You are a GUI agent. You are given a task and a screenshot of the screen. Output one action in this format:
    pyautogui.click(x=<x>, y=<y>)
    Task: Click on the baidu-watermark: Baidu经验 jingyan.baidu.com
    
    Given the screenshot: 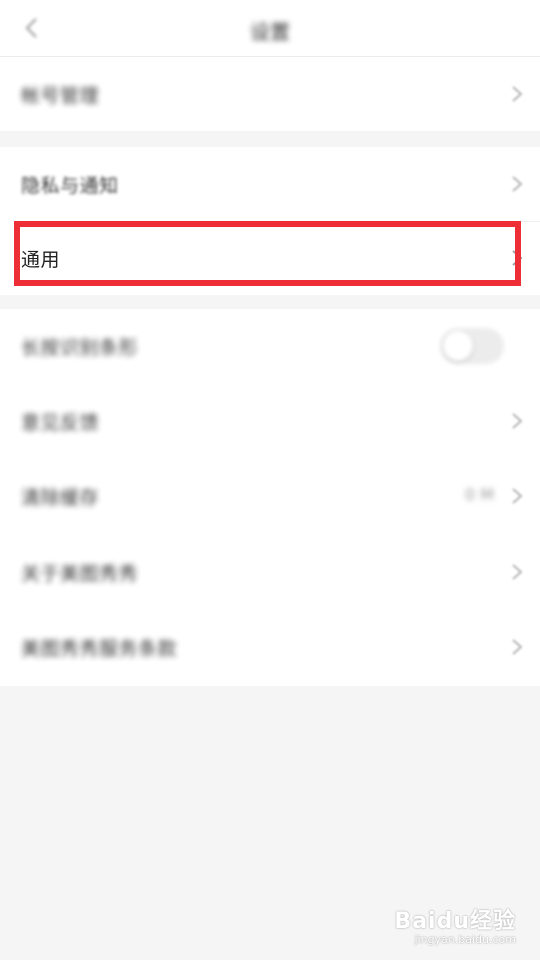 What is the action you would take?
    pyautogui.click(x=455, y=924)
    